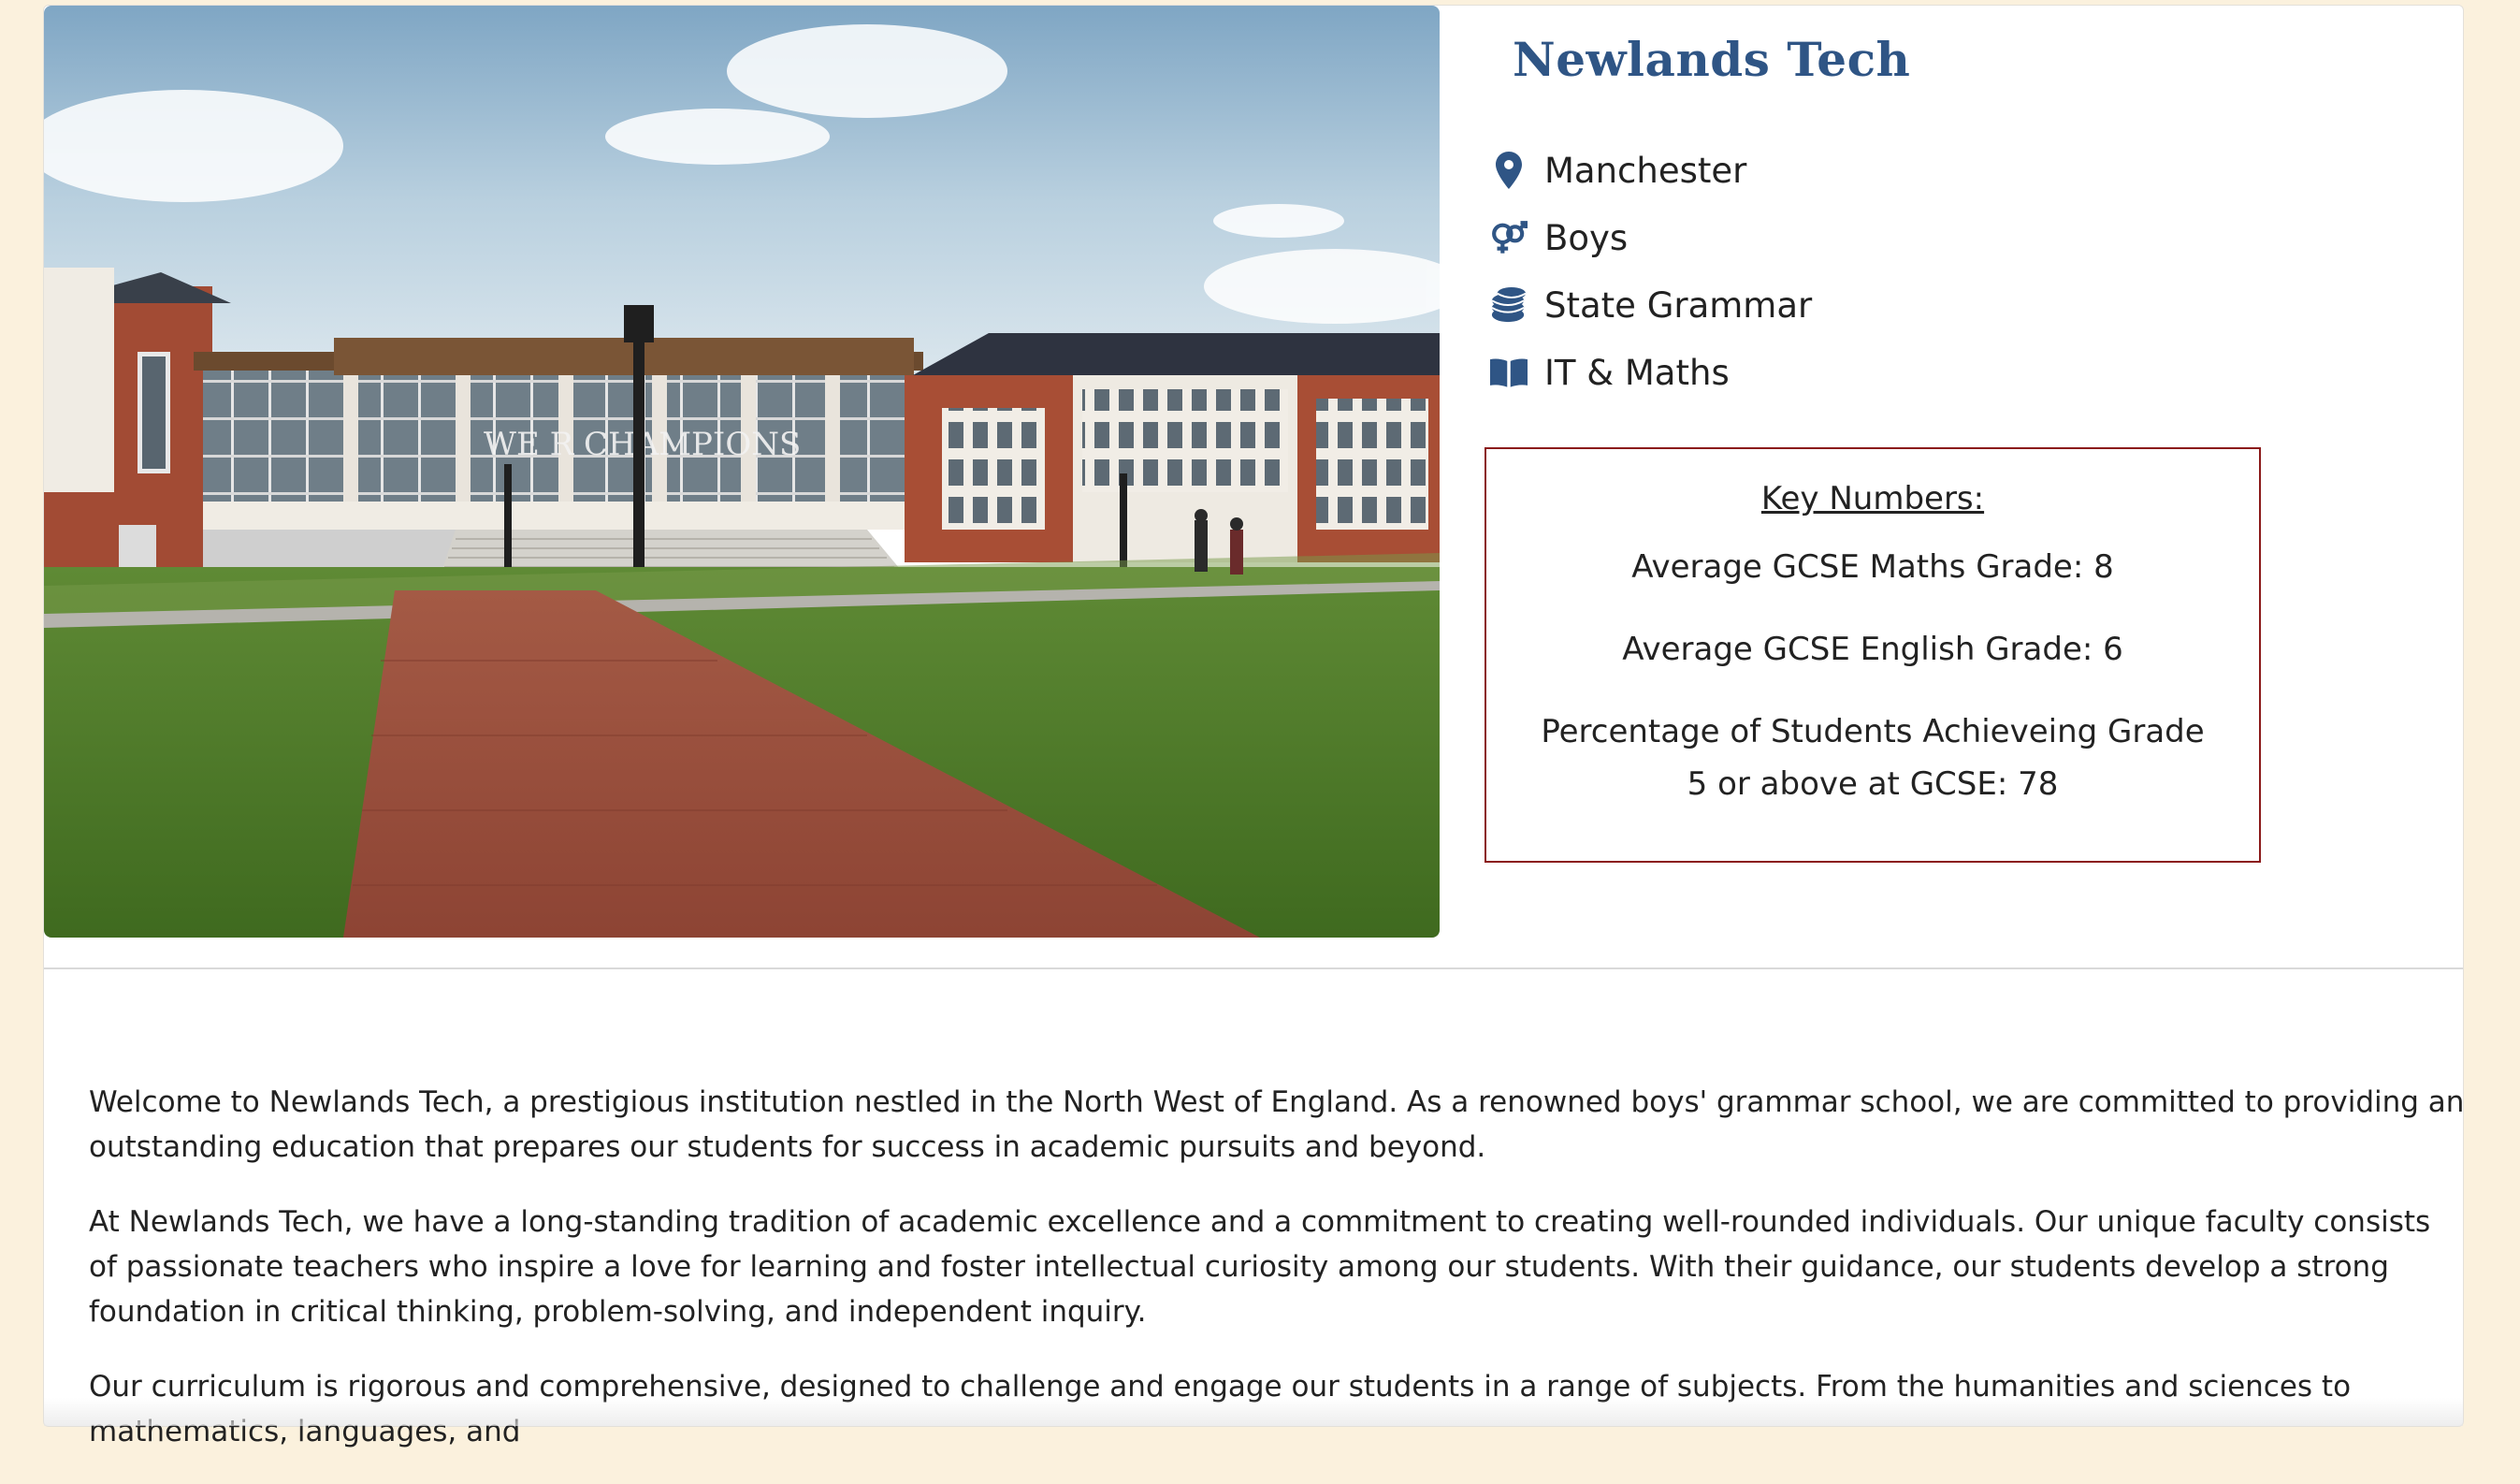 The height and width of the screenshot is (1484, 2520). Describe the element at coordinates (1637, 372) in the screenshot. I see `fact-label: IT & Maths` at that location.